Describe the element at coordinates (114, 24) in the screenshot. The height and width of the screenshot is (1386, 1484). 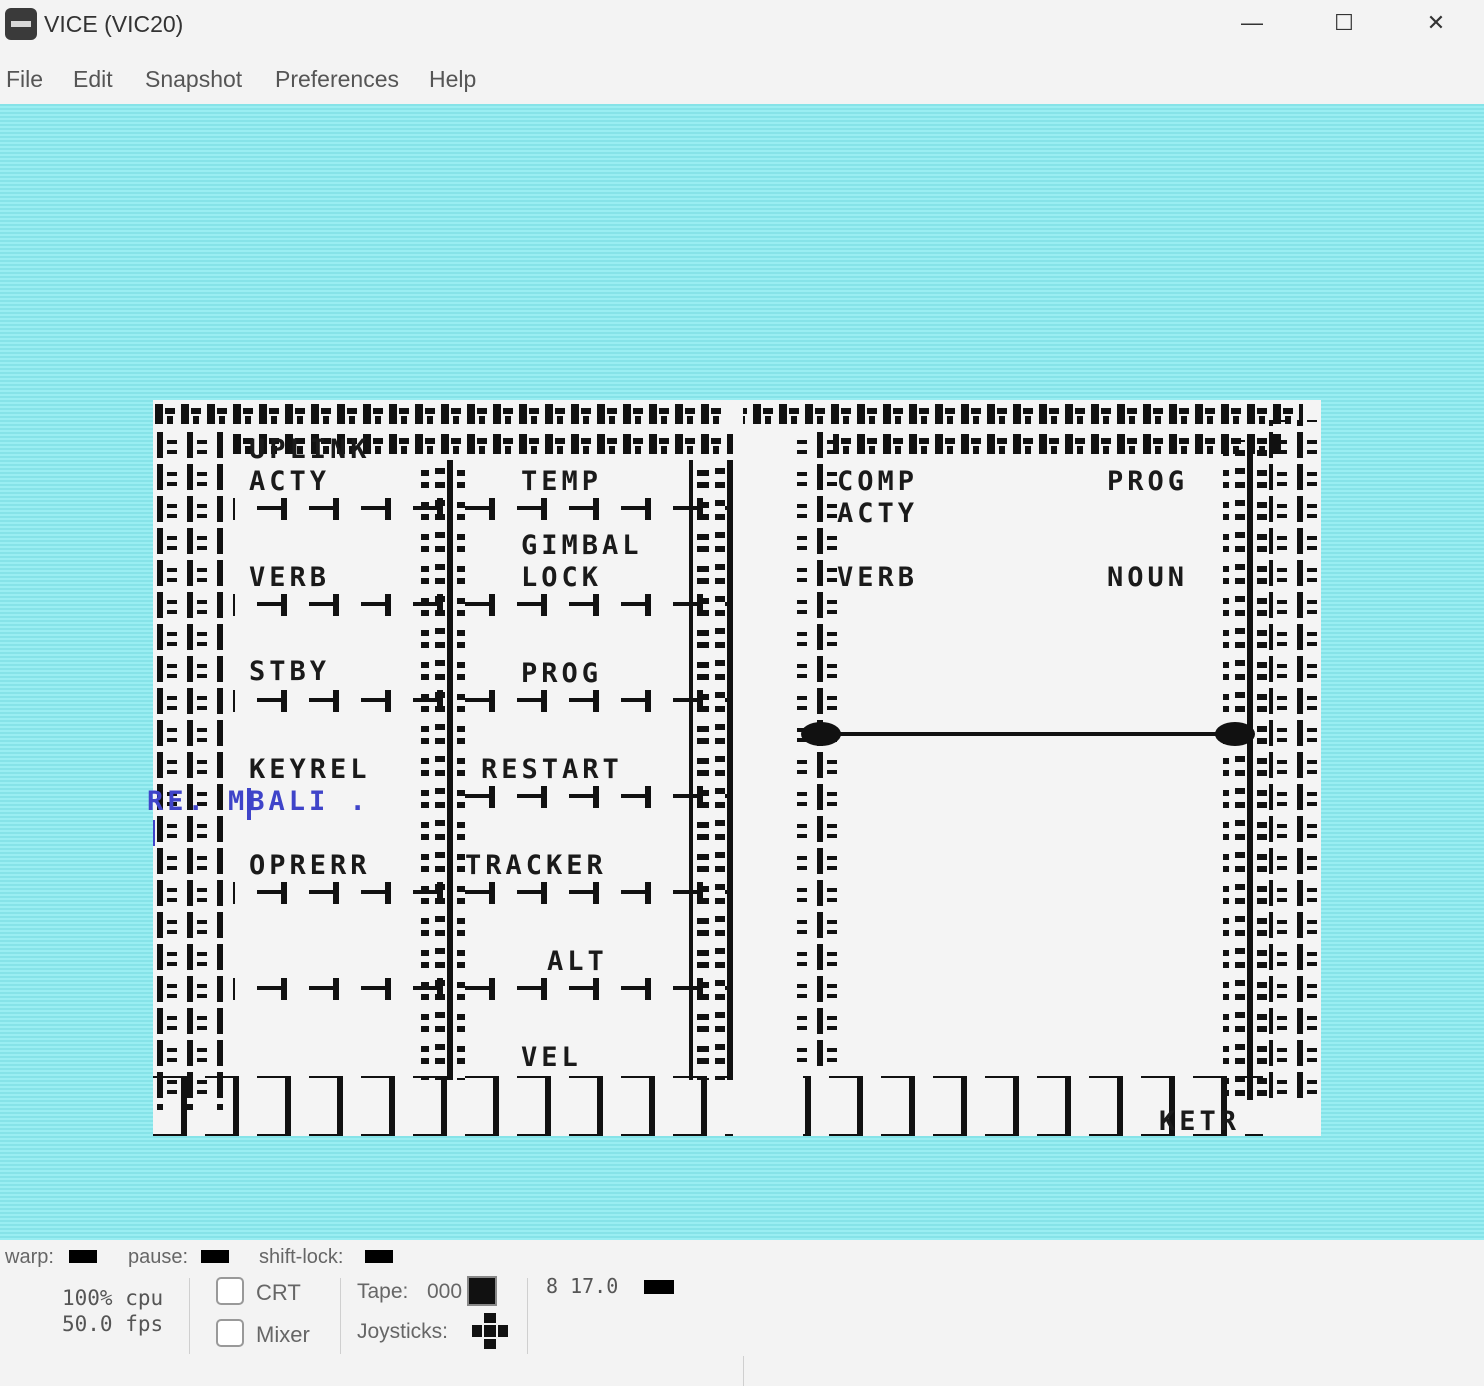
I see `window-title: VICE (VIC20)` at that location.